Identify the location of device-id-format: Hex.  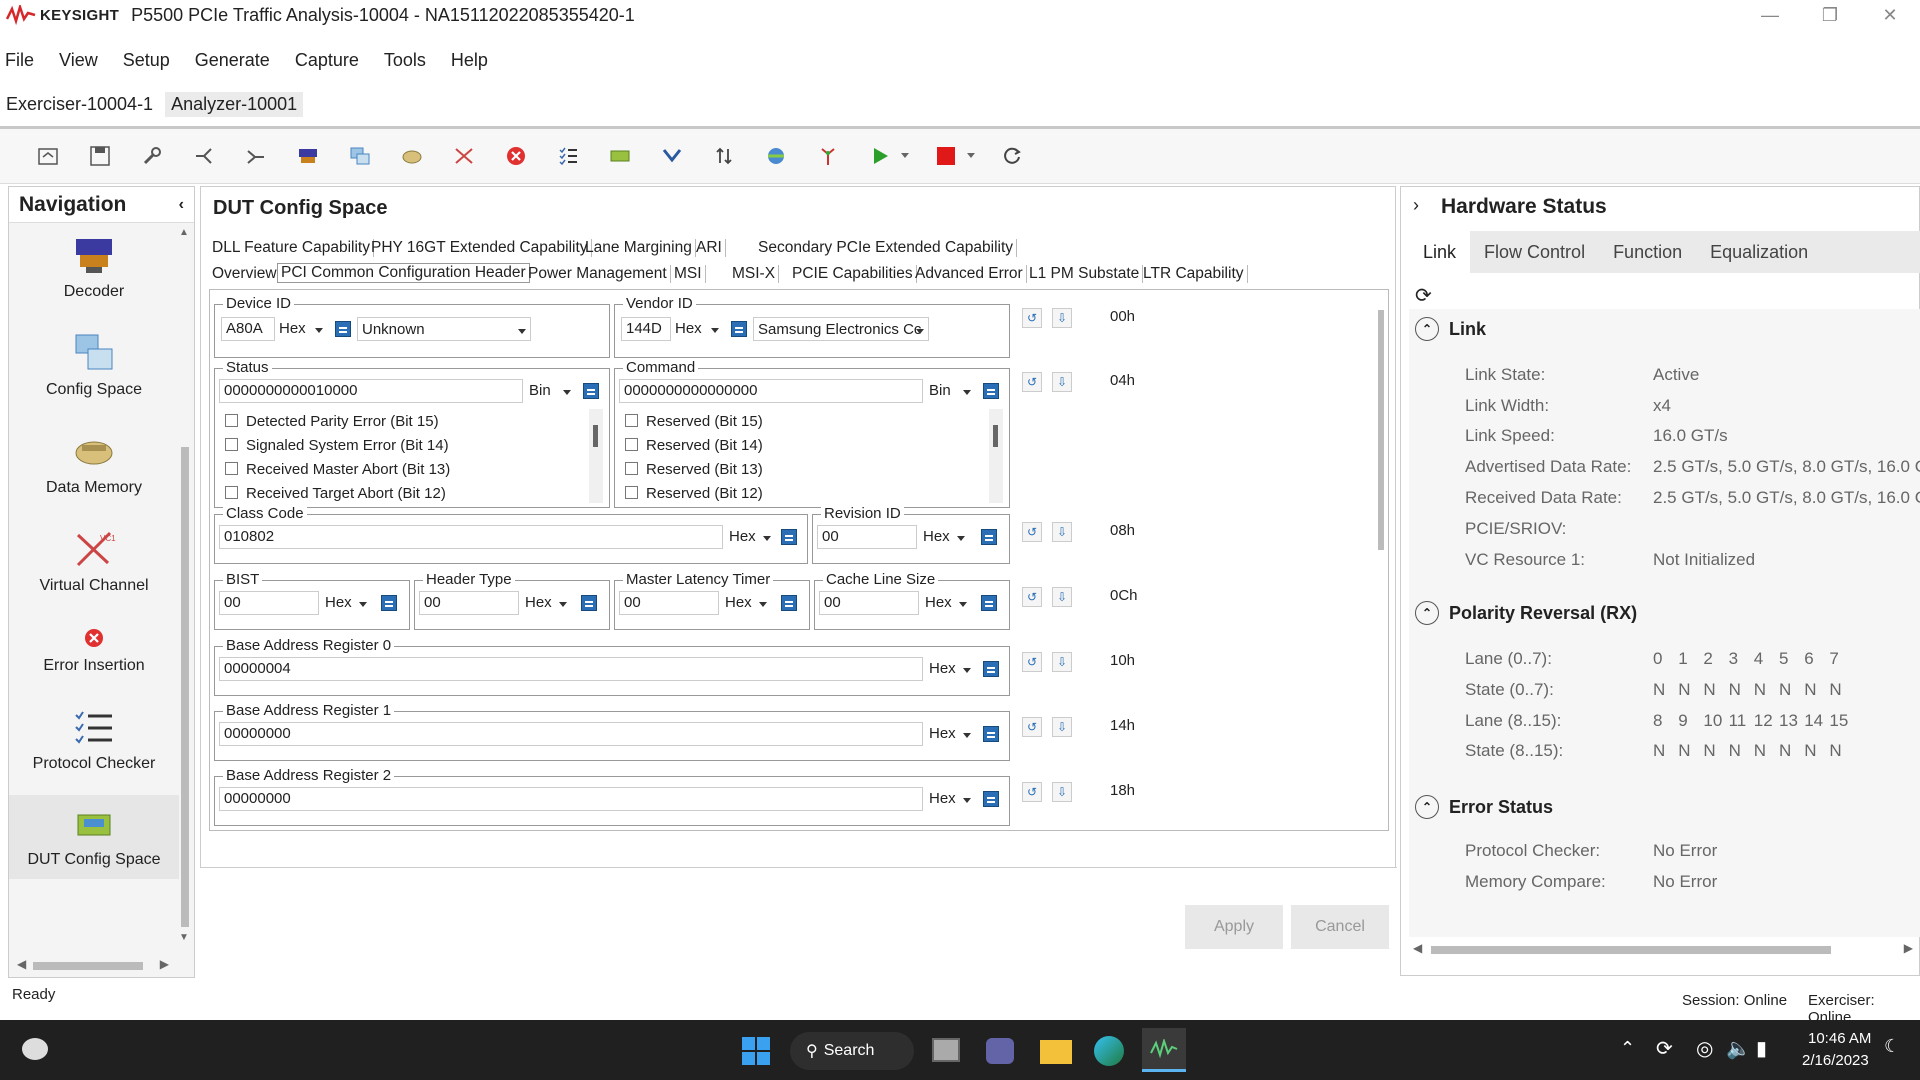
(301, 329).